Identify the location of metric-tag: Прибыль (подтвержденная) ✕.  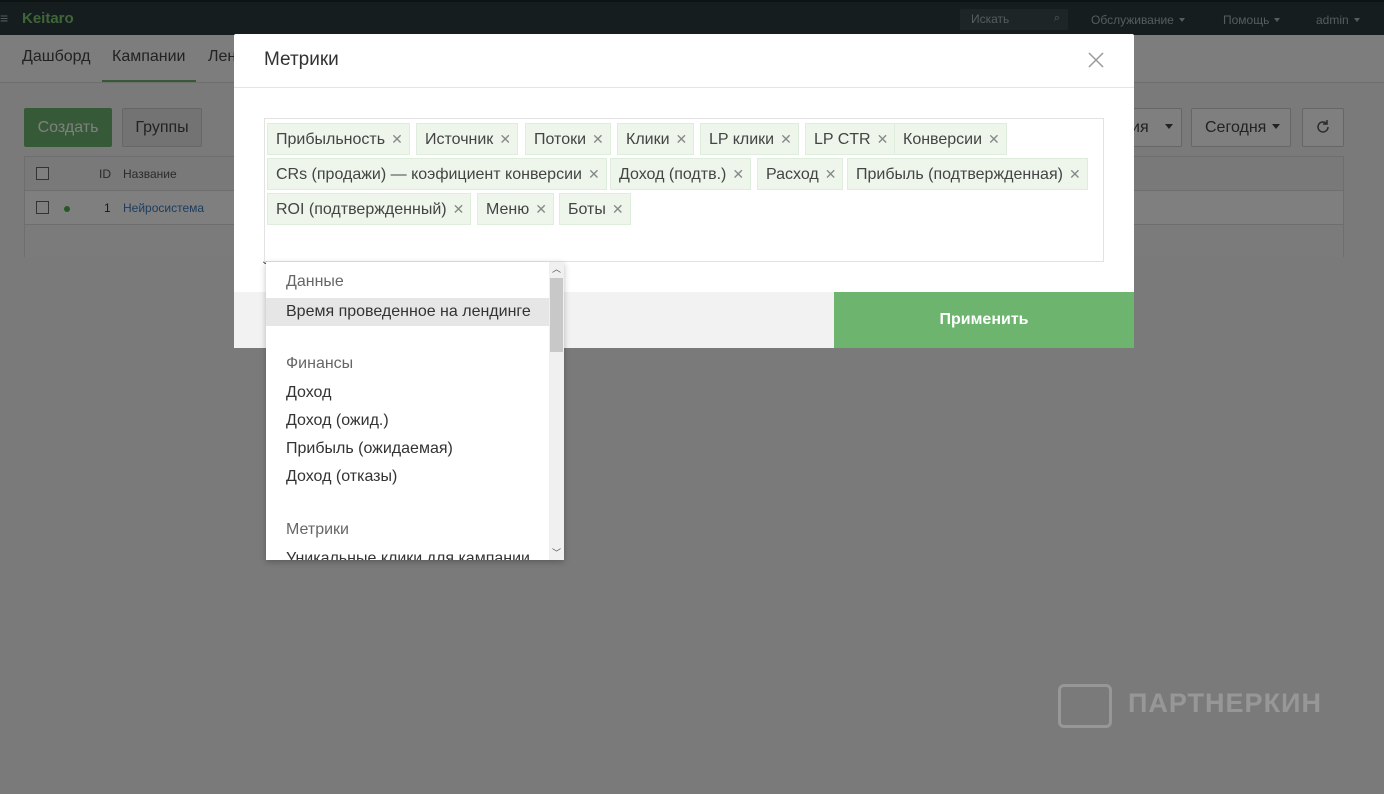
(967, 174).